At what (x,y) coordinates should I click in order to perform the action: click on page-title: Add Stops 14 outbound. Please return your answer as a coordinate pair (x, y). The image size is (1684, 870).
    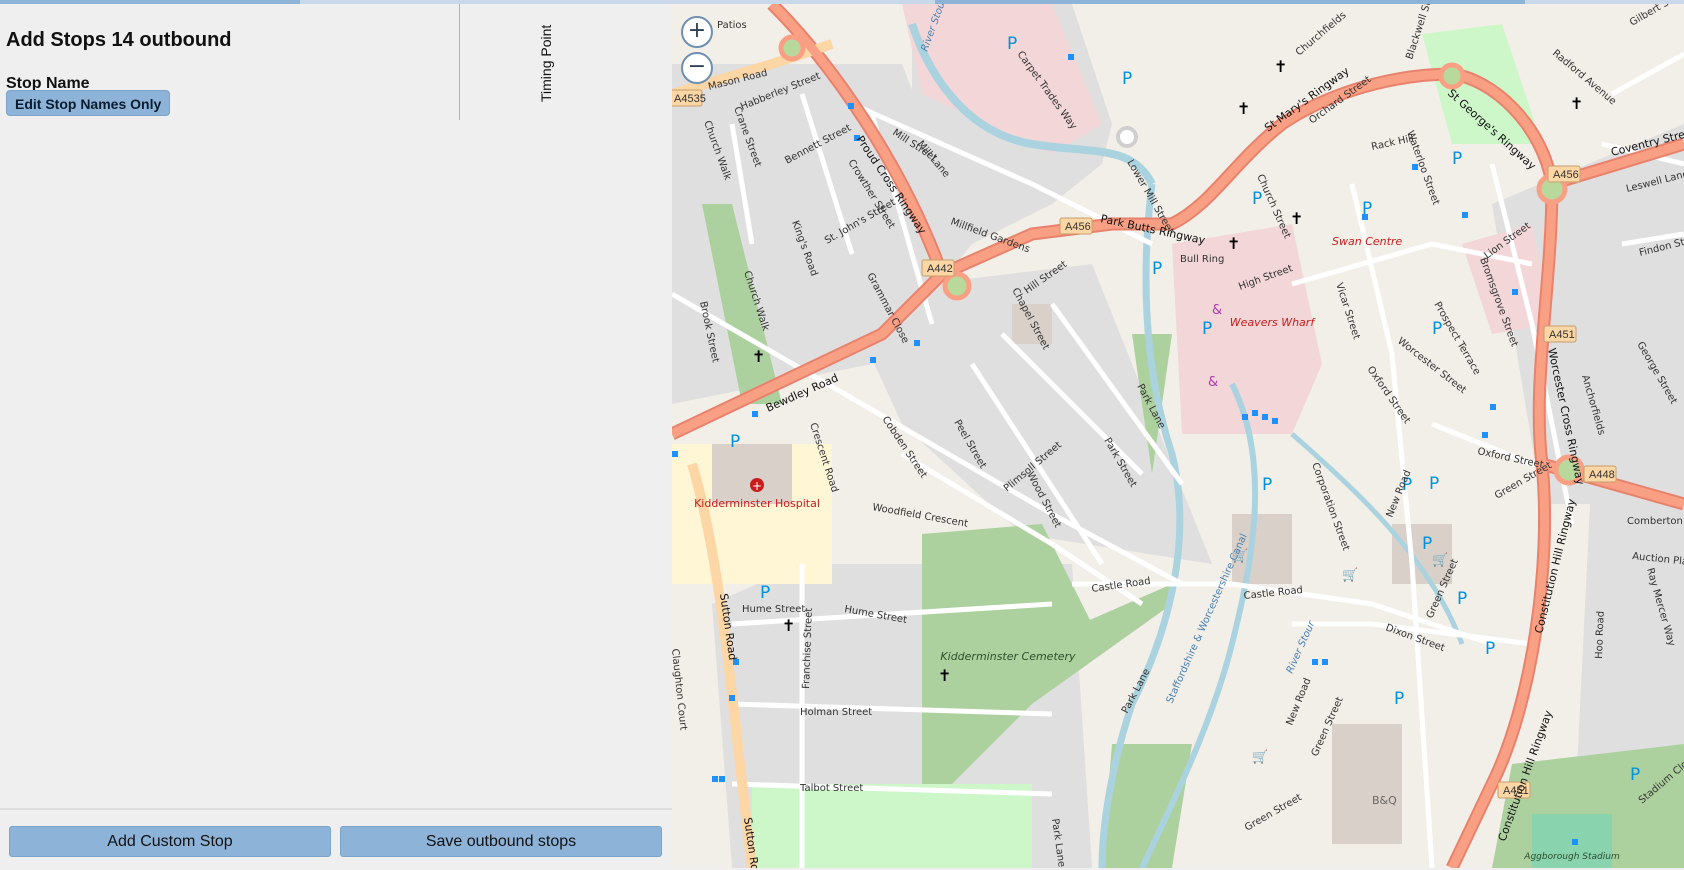
    Looking at the image, I should click on (119, 40).